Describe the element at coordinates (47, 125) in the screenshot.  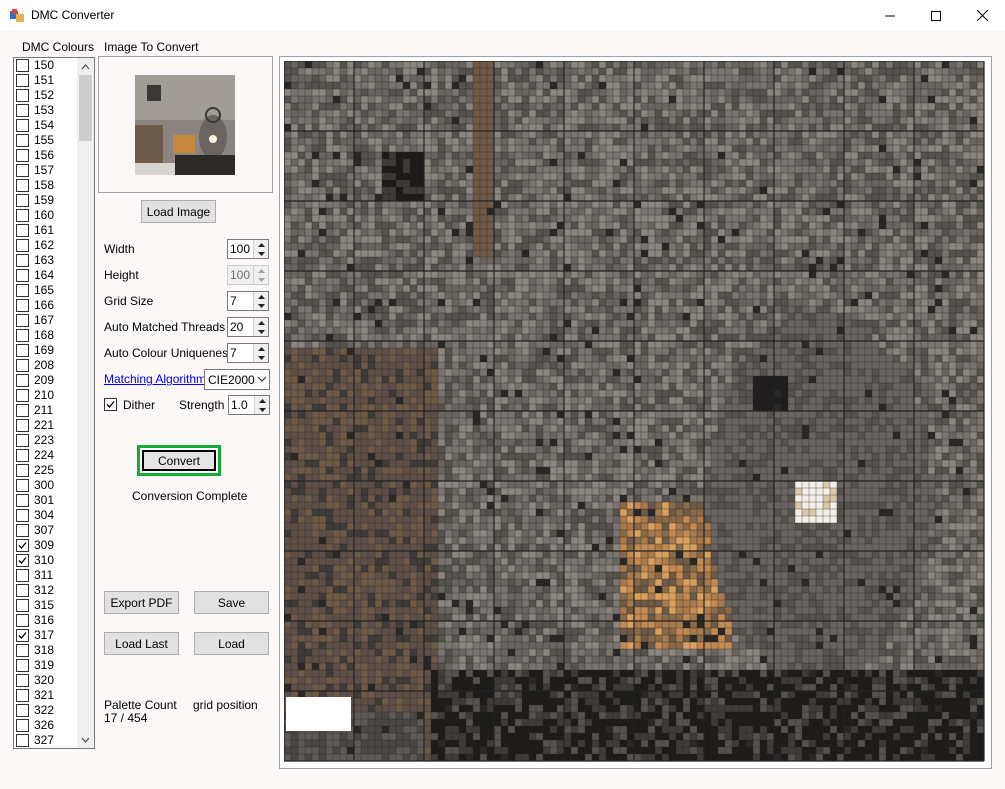
I see `colour-list-item: 154` at that location.